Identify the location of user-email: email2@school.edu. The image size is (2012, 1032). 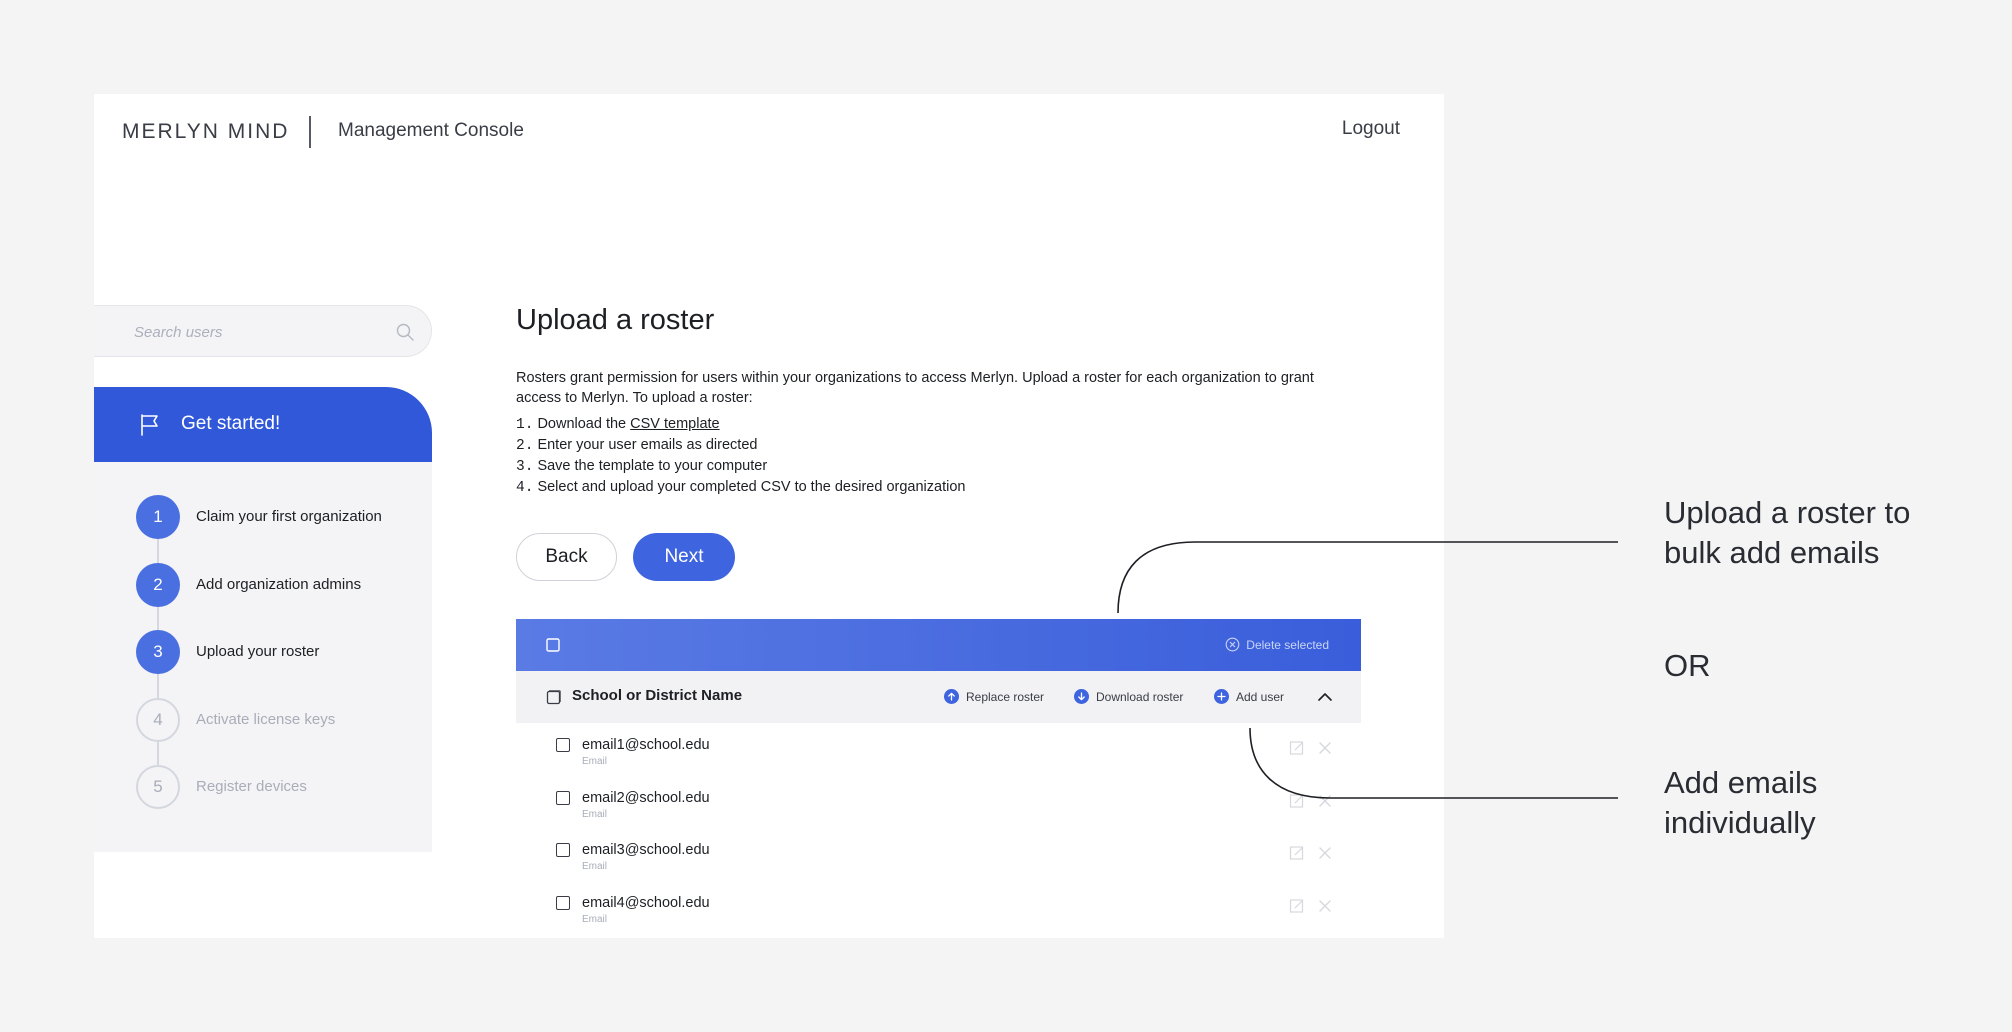
(646, 798).